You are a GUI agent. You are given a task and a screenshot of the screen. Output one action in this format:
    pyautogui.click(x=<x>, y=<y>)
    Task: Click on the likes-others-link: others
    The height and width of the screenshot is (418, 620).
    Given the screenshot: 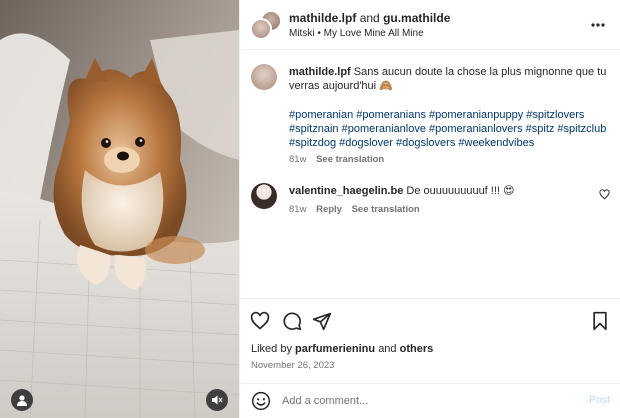 What is the action you would take?
    pyautogui.click(x=417, y=349)
    